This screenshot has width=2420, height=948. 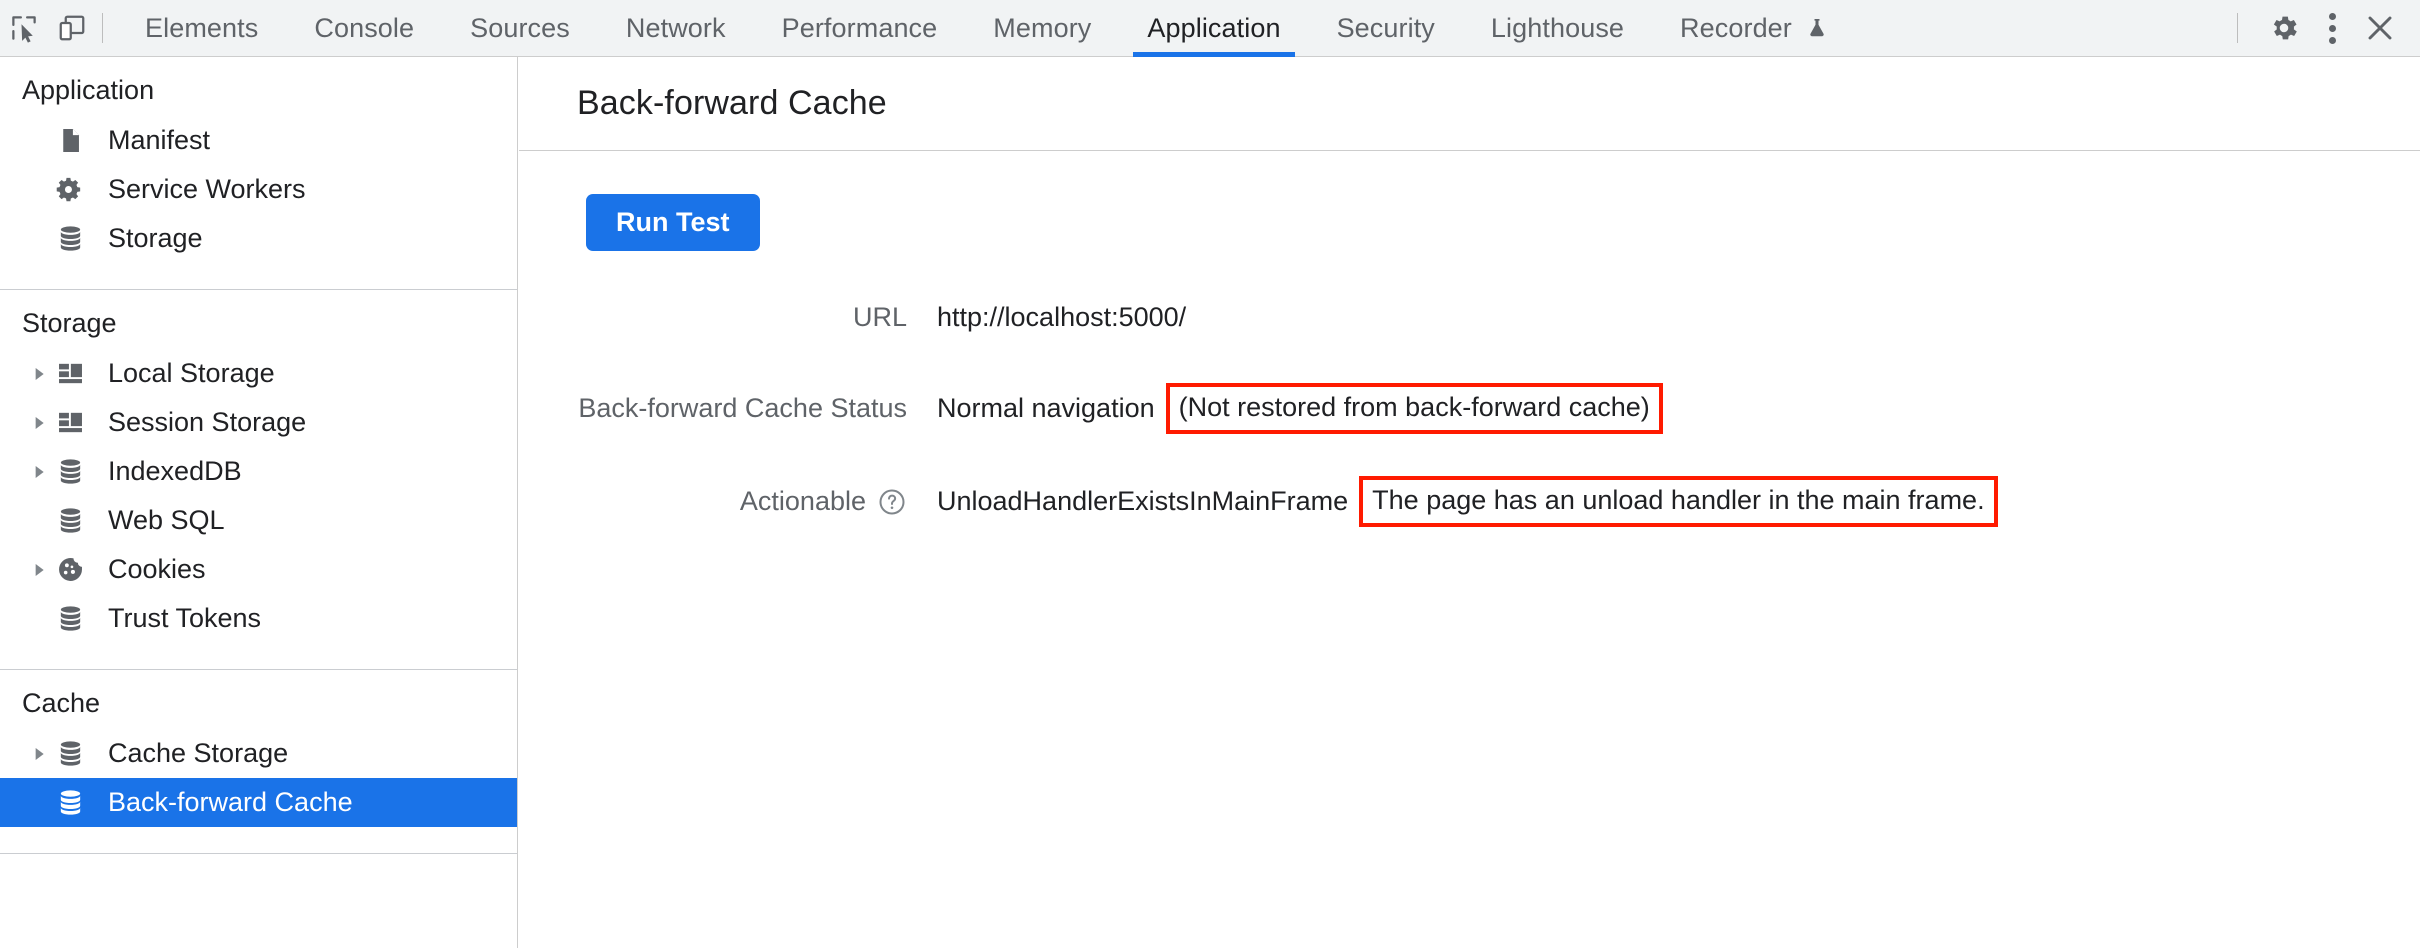 I want to click on document-icon, so click(x=77, y=140).